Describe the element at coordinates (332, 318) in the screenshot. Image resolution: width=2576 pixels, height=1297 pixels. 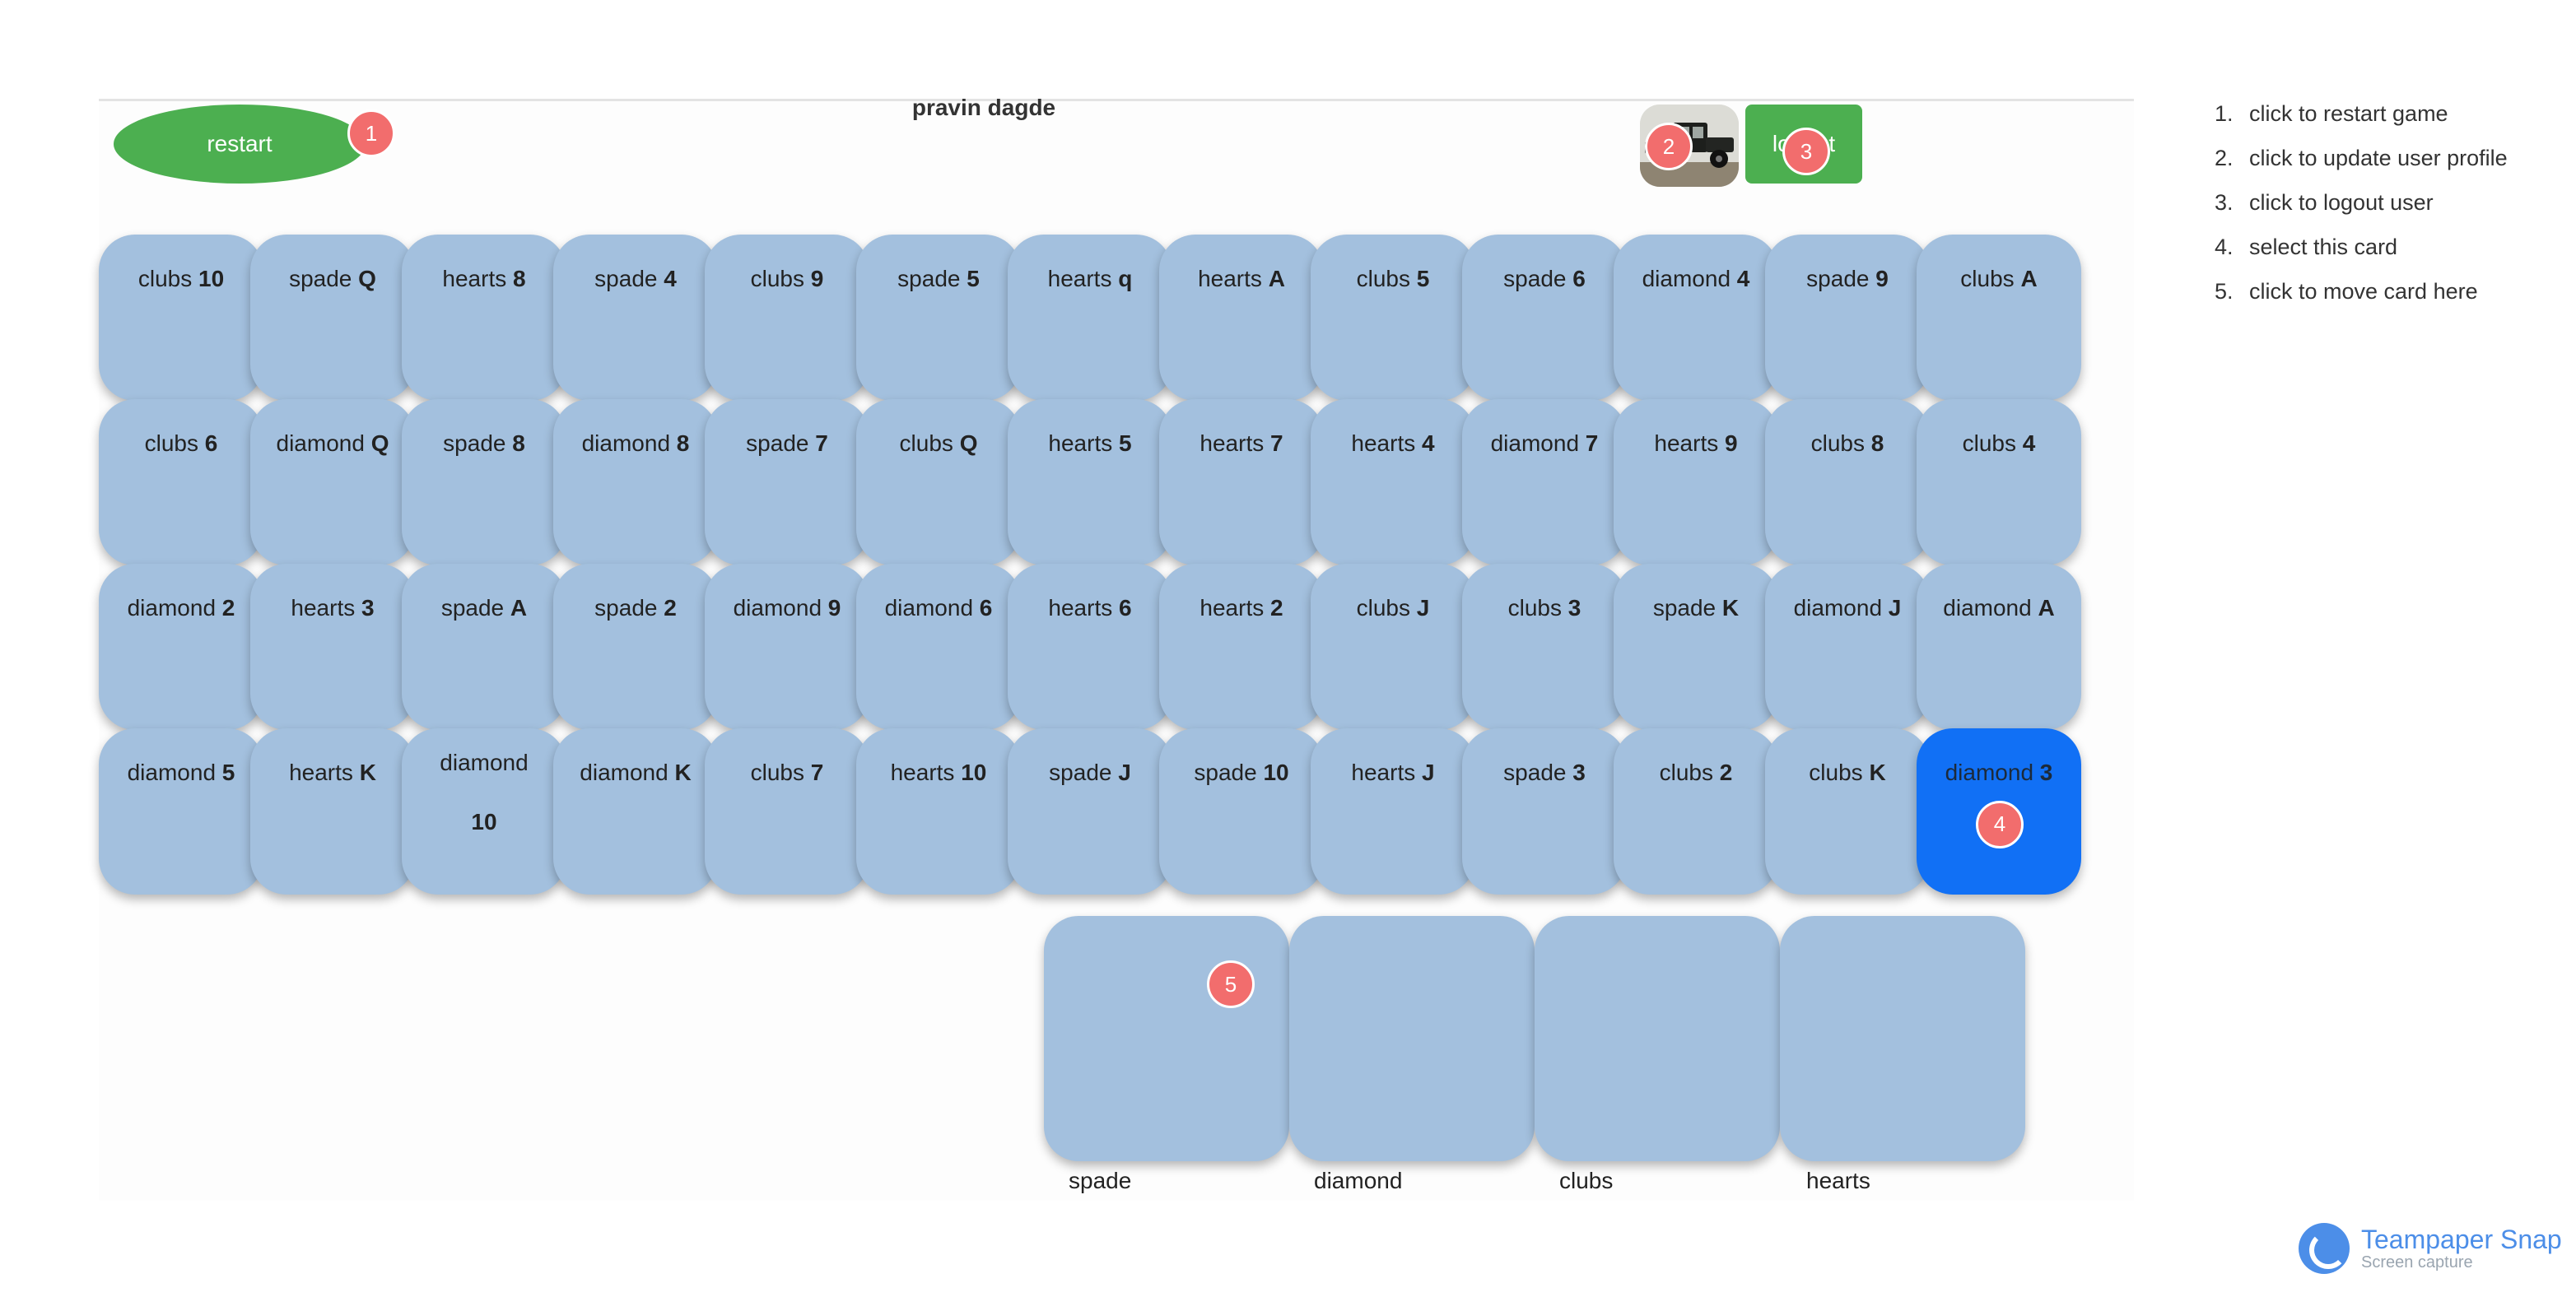
I see `card-spade-Q: spade Q` at that location.